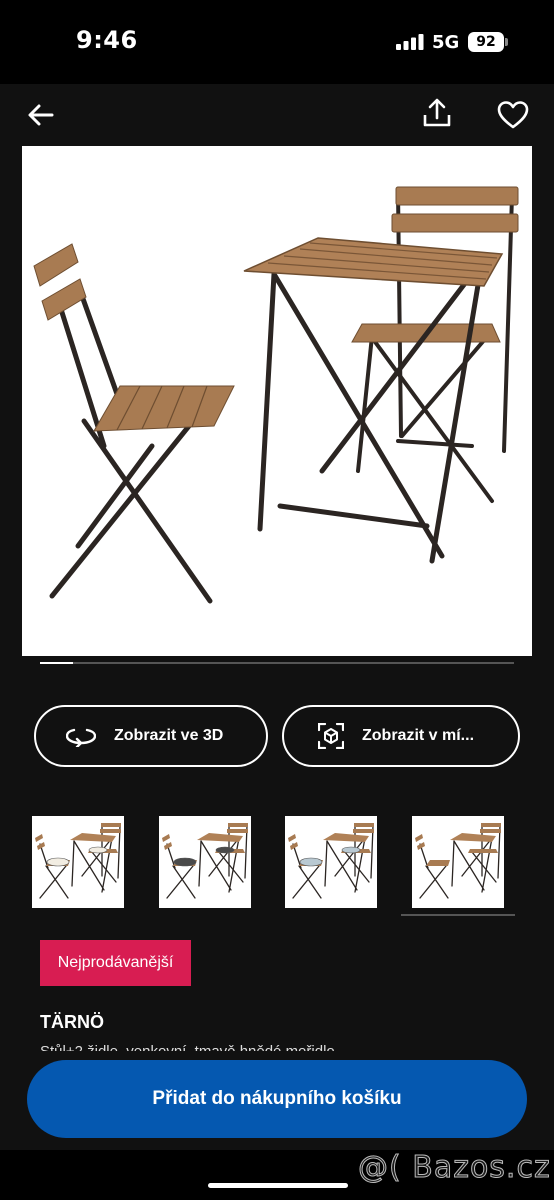 The width and height of the screenshot is (554, 1200). What do you see at coordinates (437, 113) in the screenshot?
I see `share-icon` at bounding box center [437, 113].